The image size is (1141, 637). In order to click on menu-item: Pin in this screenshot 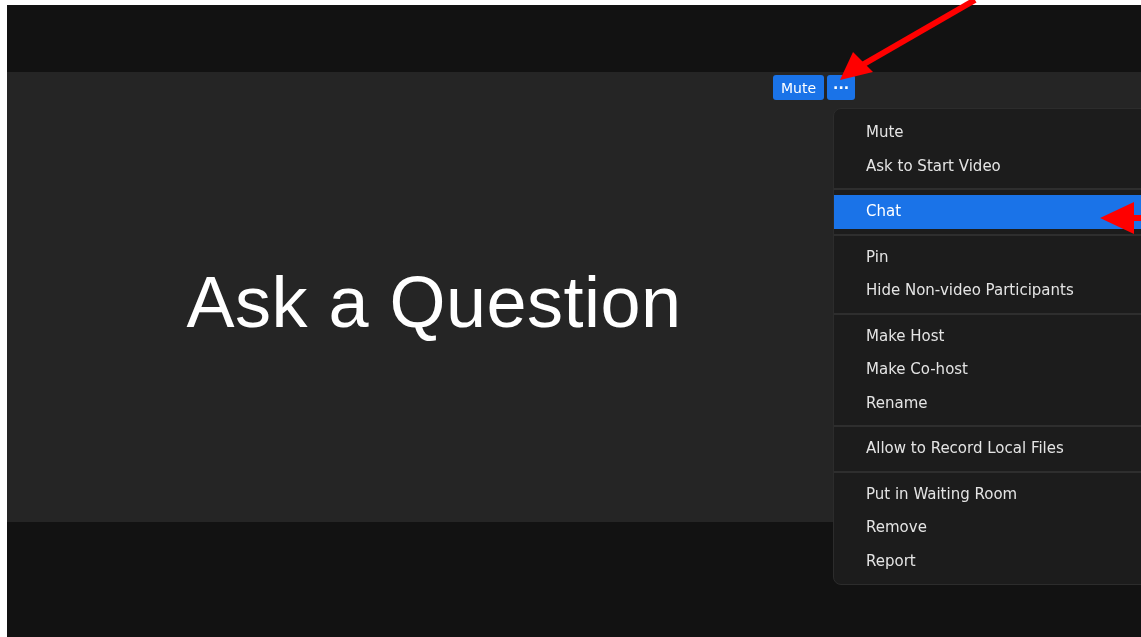, I will do `click(987, 257)`.